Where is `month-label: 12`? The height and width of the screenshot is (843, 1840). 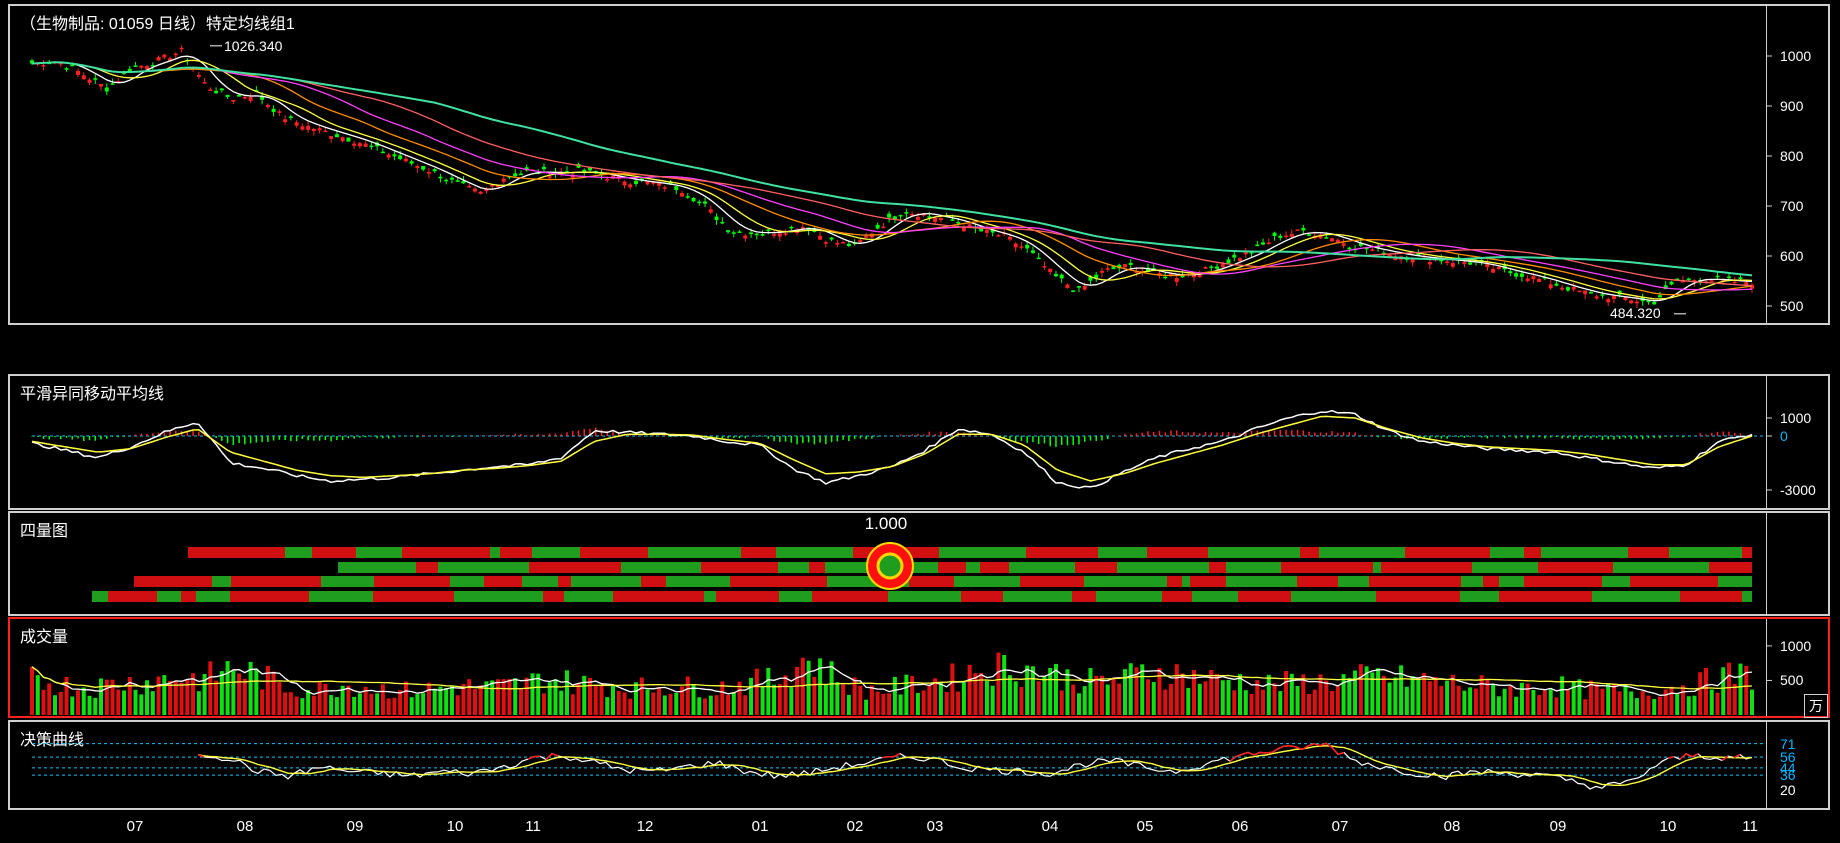
month-label: 12 is located at coordinates (645, 826).